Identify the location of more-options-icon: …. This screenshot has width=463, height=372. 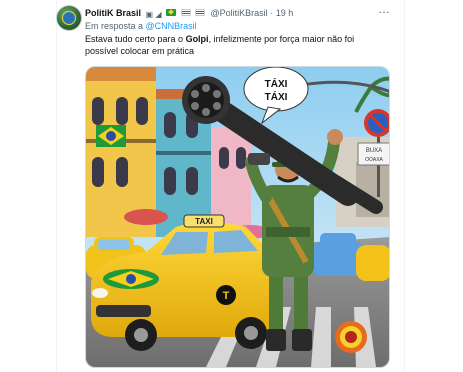
(384, 9).